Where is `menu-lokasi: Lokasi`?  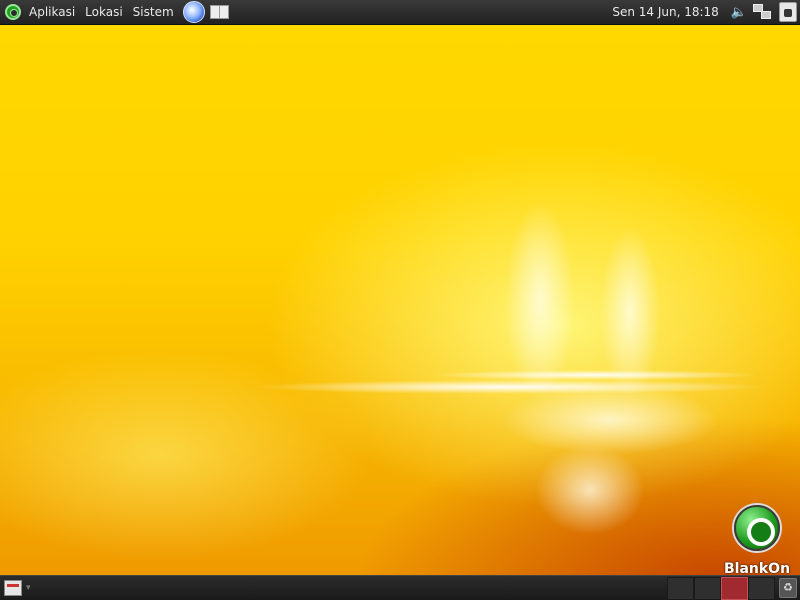
menu-lokasi: Lokasi is located at coordinates (104, 12).